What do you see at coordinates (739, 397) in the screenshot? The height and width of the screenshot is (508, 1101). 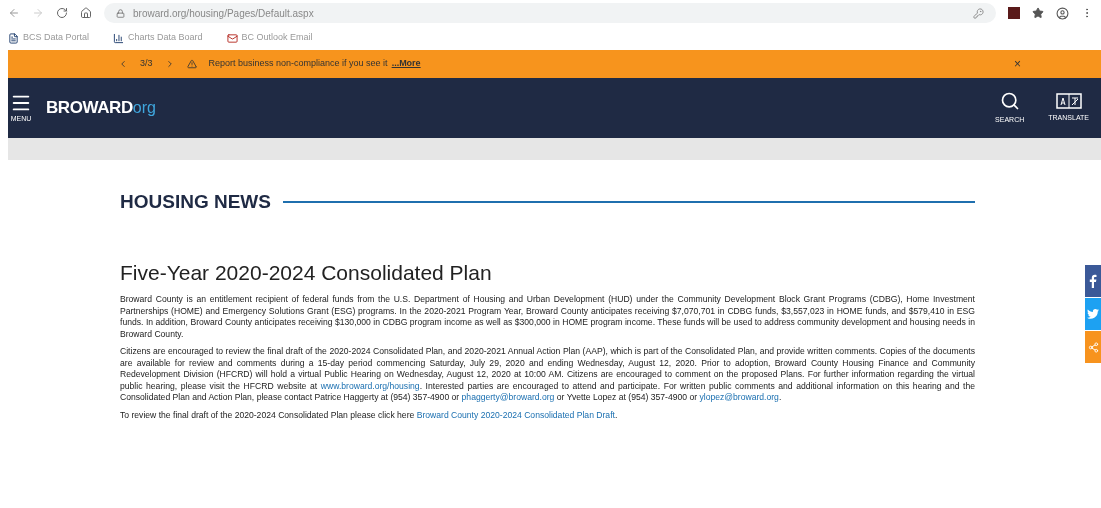 I see `text-link: ylopez@broward.org` at bounding box center [739, 397].